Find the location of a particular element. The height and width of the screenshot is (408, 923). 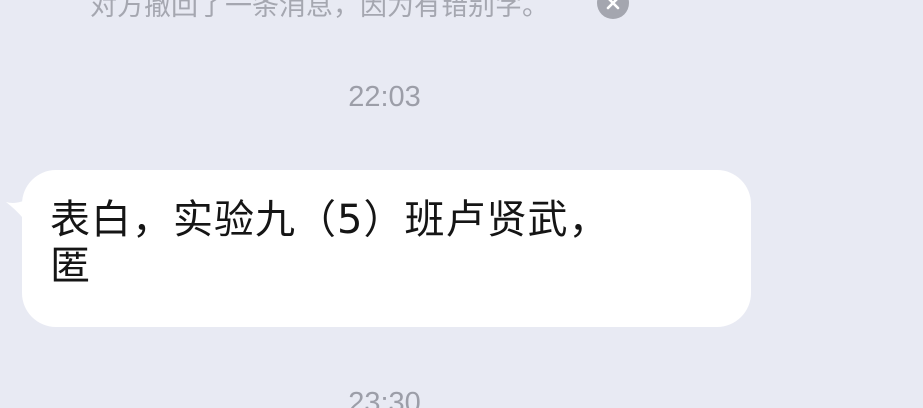

message-timestamp: 22:03 is located at coordinates (384, 97).